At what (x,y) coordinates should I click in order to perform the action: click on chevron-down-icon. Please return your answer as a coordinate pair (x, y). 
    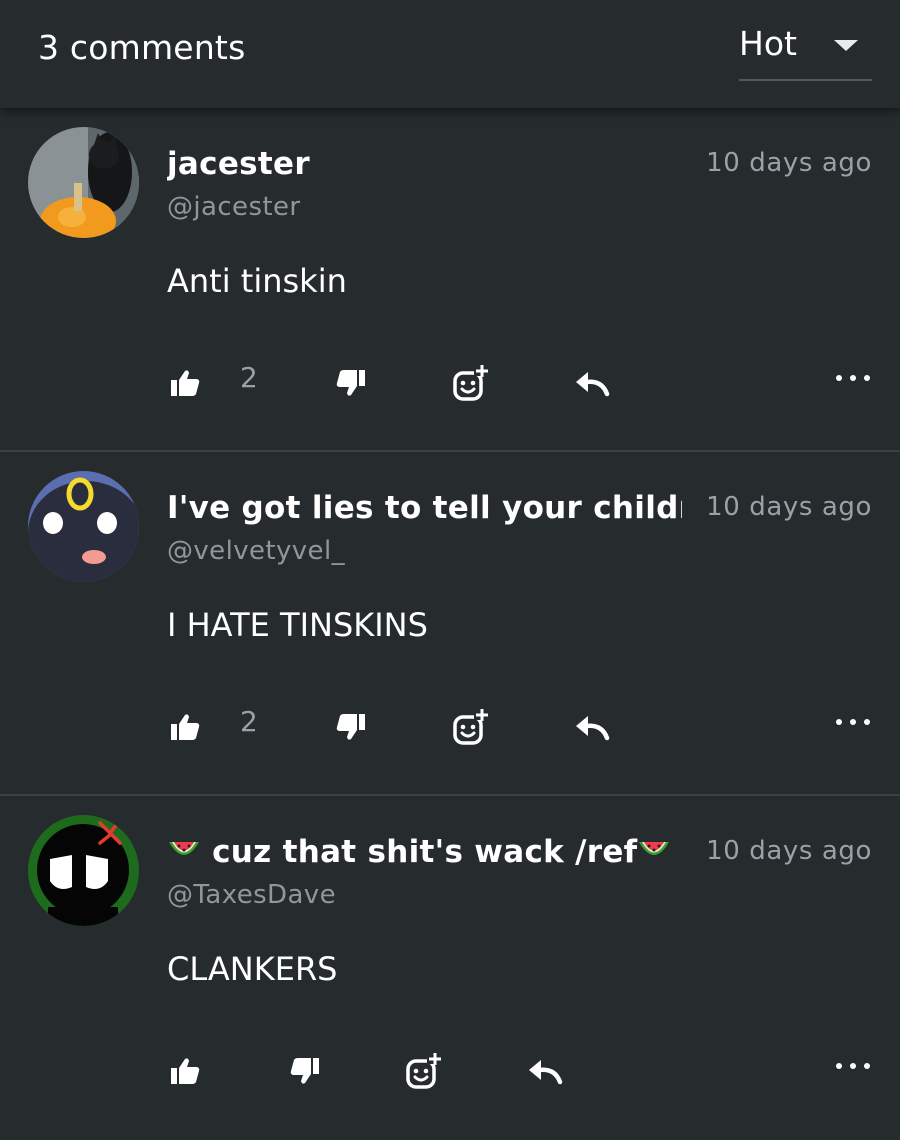
    Looking at the image, I should click on (846, 45).